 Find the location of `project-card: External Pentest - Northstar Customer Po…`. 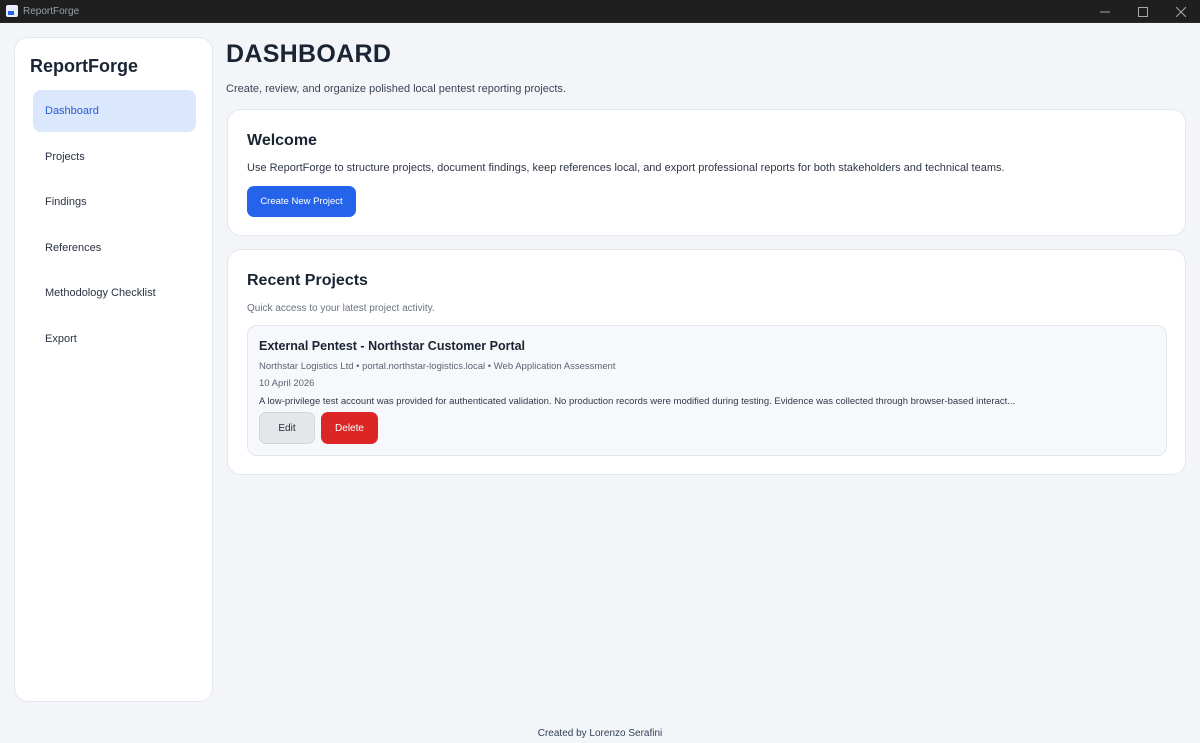

project-card: External Pentest - Northstar Customer Po… is located at coordinates (707, 390).